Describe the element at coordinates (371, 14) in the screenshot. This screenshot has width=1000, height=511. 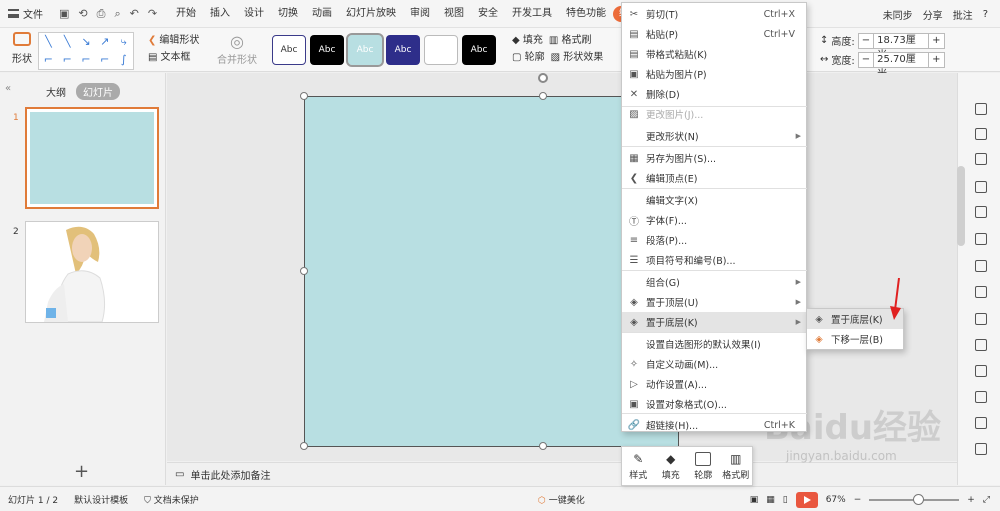
I see `ribbon-tab: 幻灯片放映` at that location.